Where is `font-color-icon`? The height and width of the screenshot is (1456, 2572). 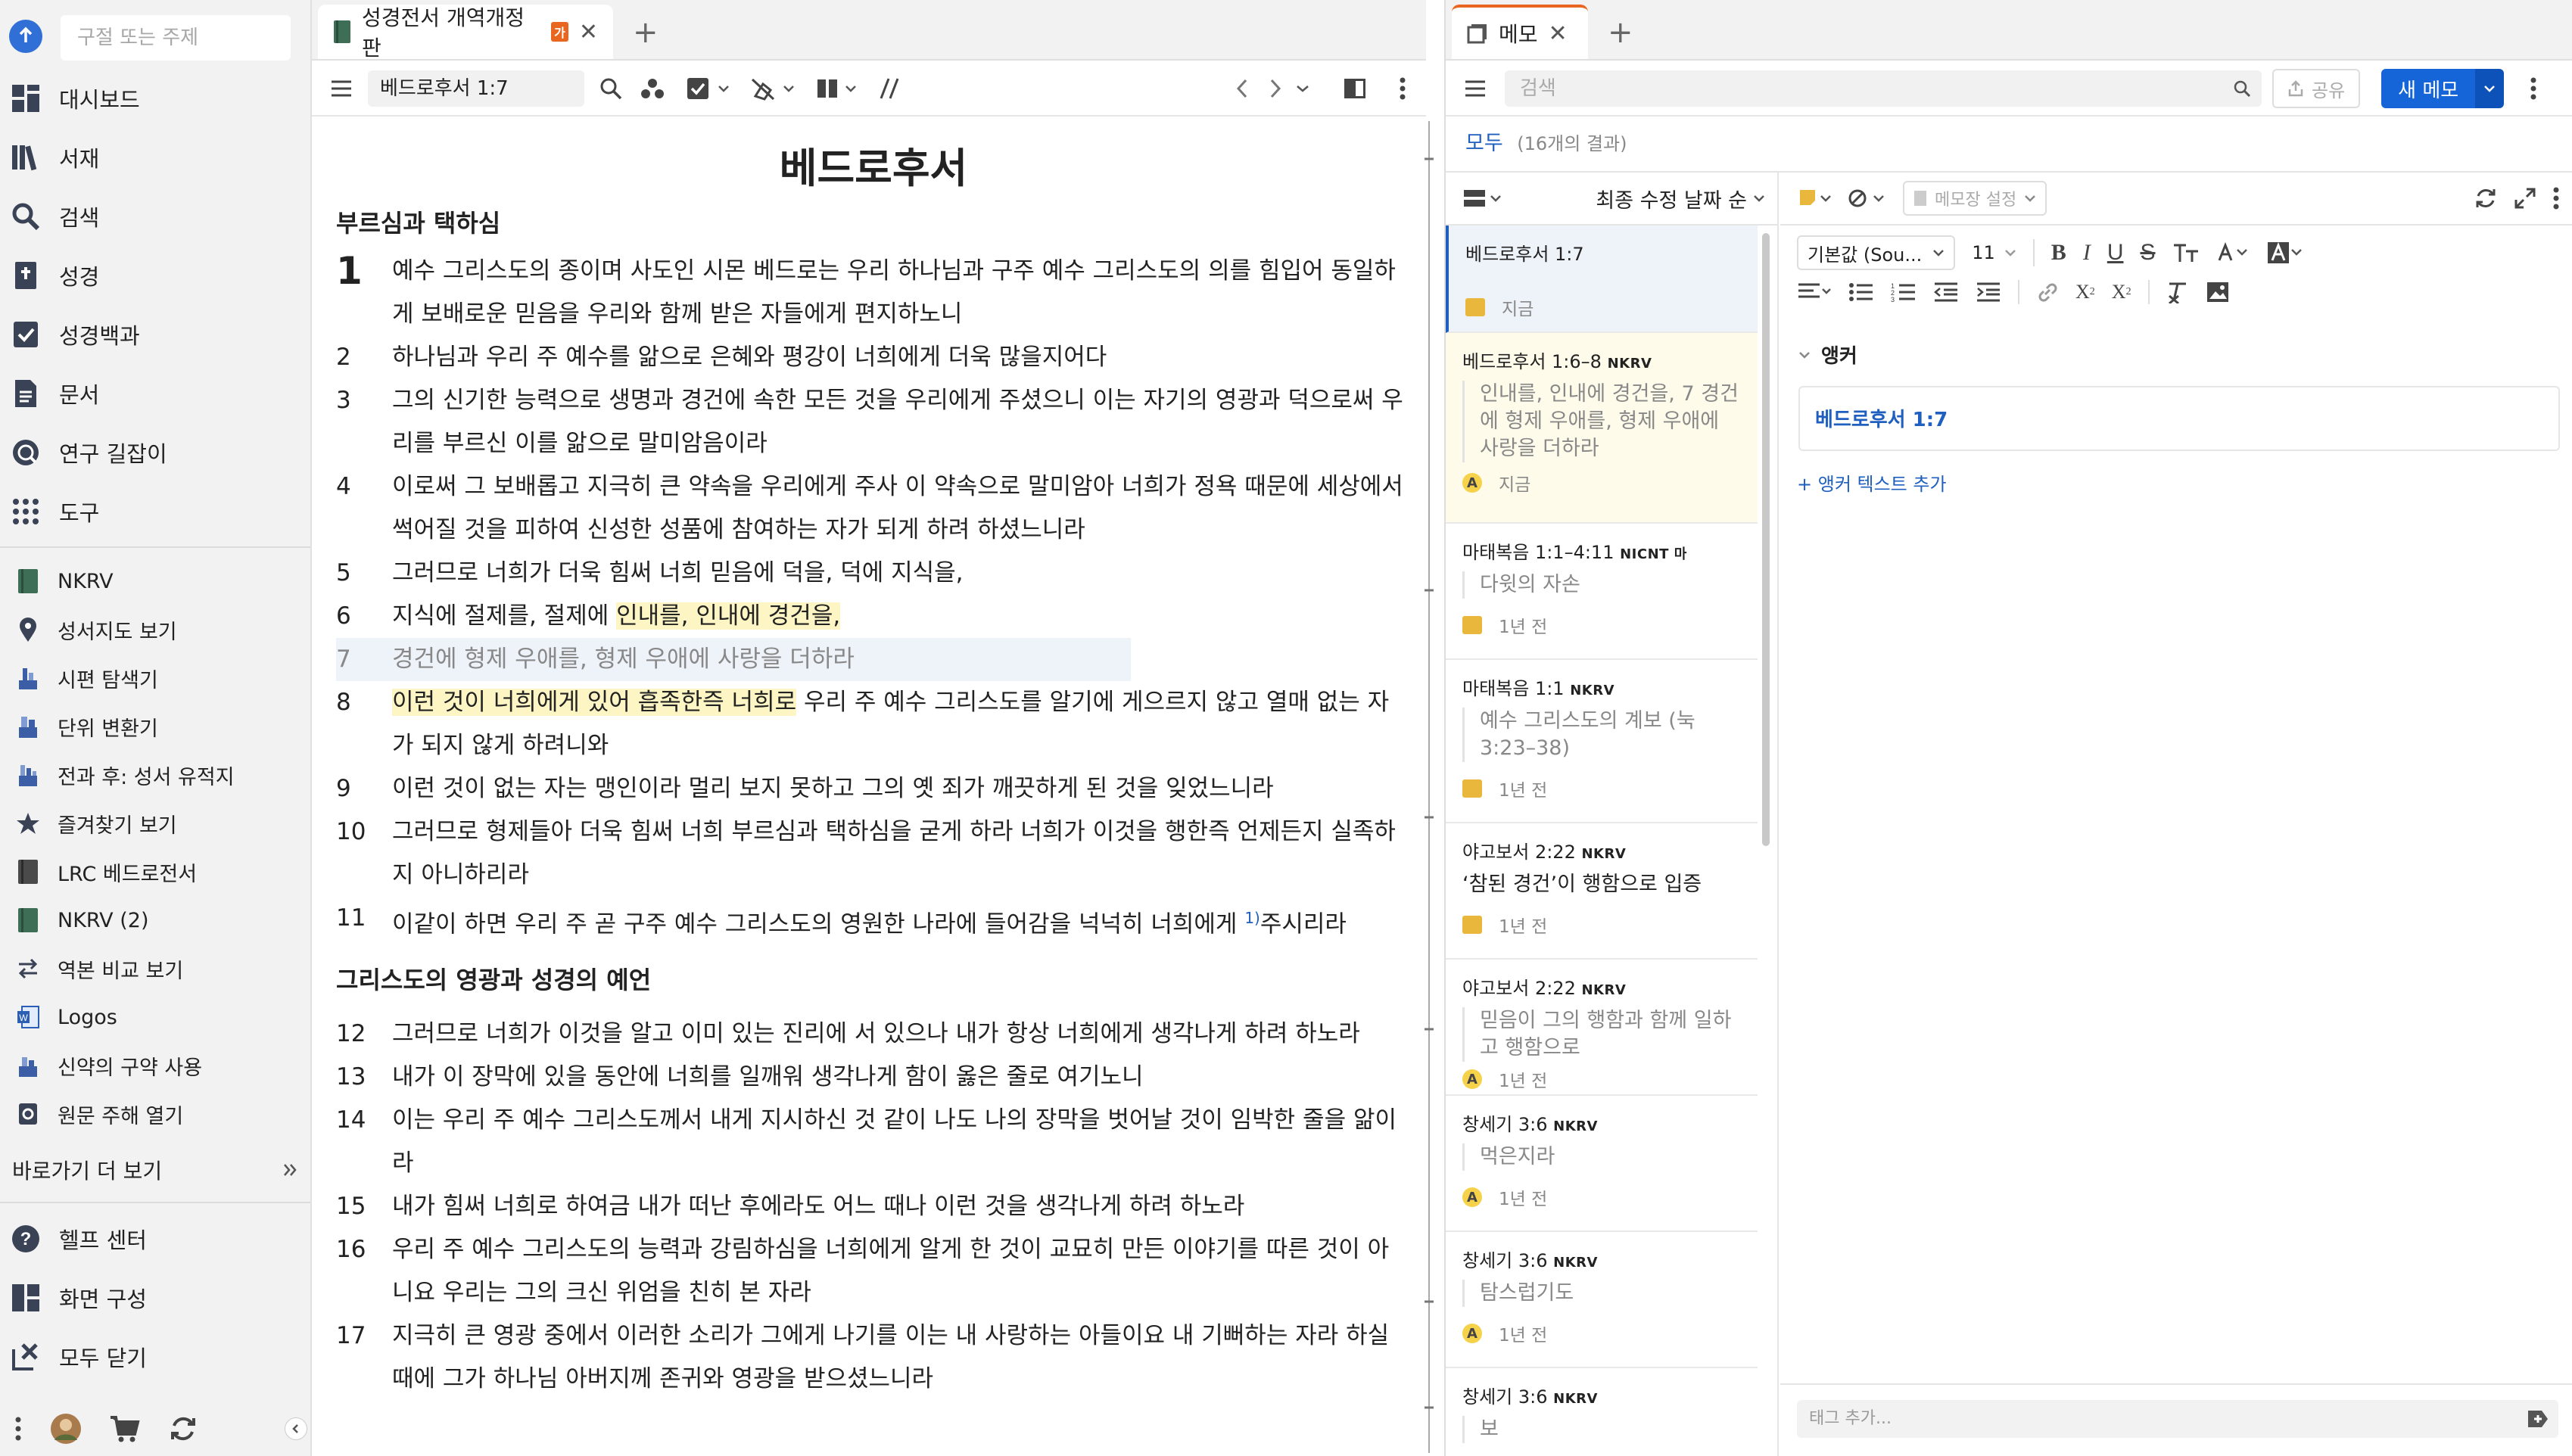
font-color-icon is located at coordinates (2233, 252).